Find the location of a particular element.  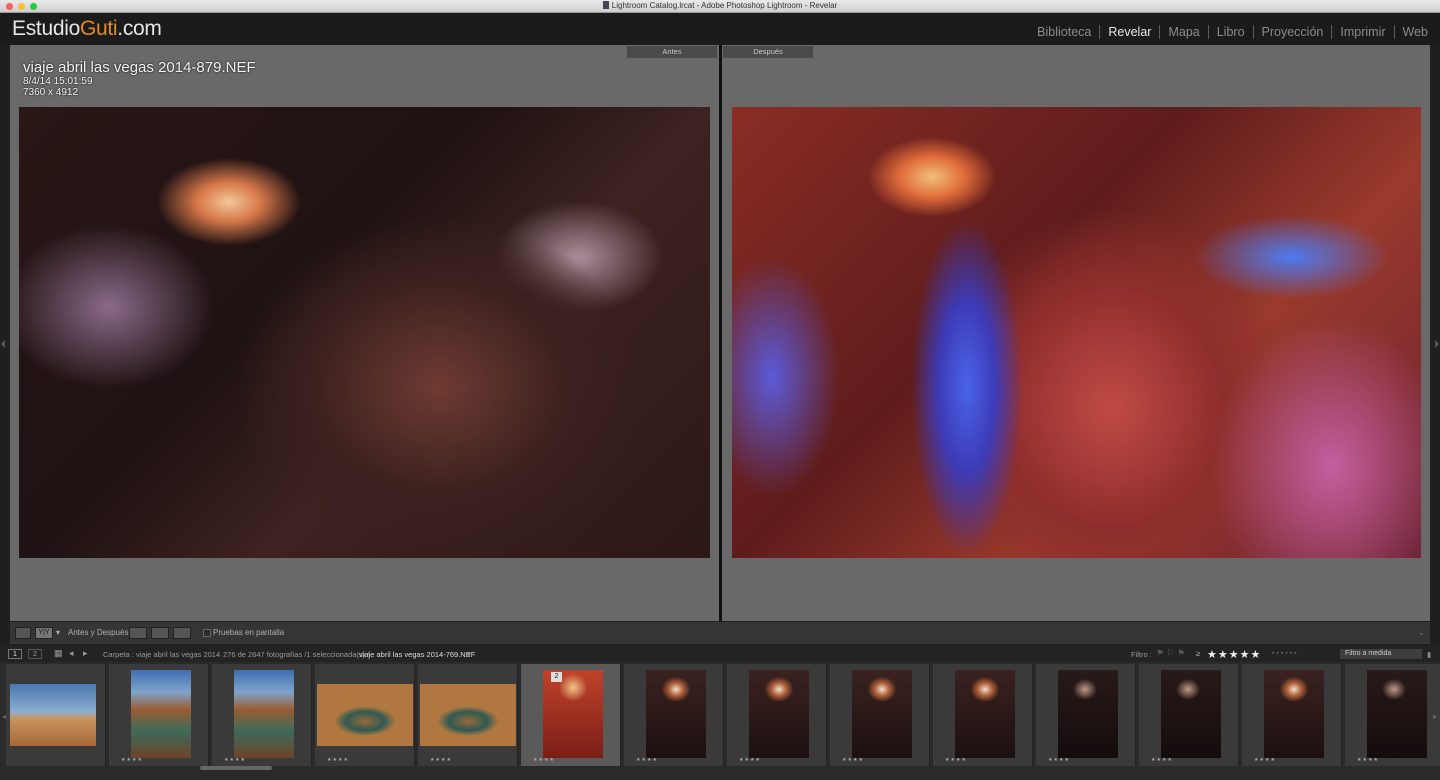

after-label: Después is located at coordinates (768, 52).